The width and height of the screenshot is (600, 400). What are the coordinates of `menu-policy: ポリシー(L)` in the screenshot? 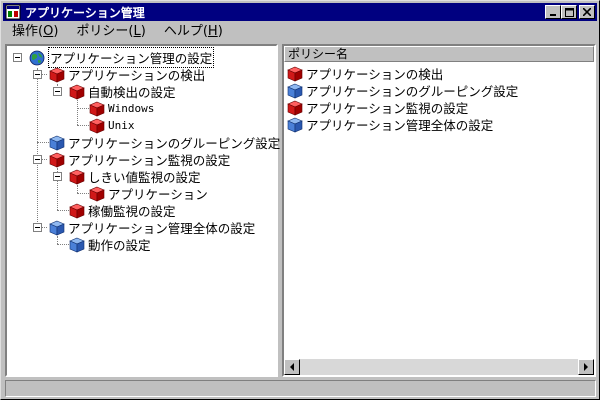 It's located at (110, 32).